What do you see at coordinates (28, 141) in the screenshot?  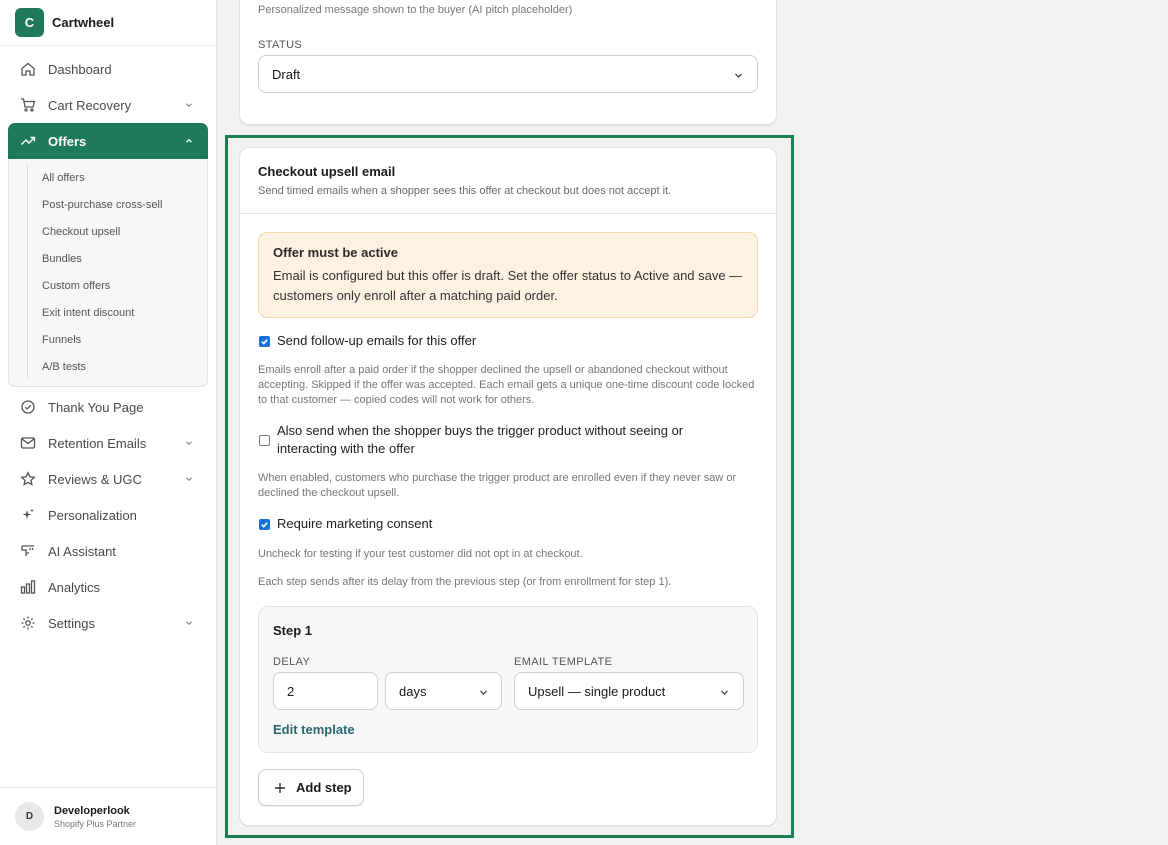 I see `trending-up-icon` at bounding box center [28, 141].